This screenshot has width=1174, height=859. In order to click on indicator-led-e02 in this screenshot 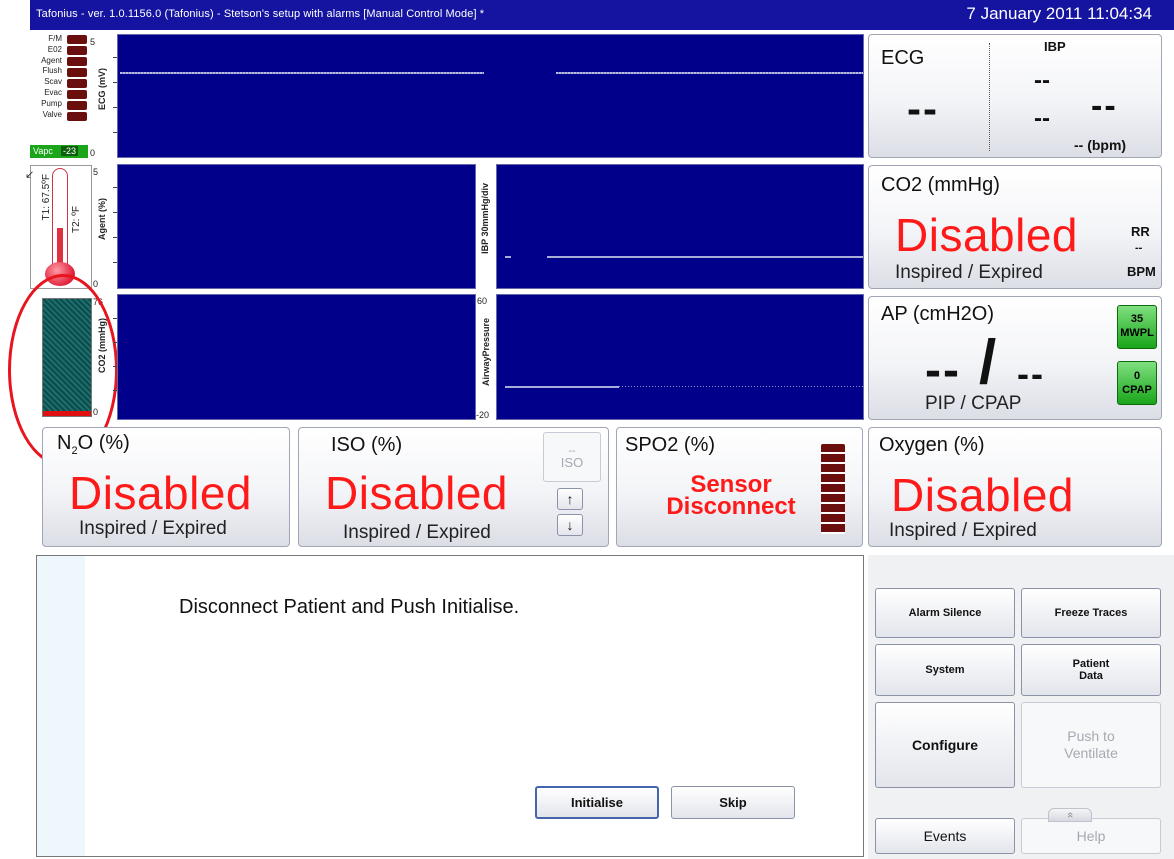, I will do `click(77, 50)`.